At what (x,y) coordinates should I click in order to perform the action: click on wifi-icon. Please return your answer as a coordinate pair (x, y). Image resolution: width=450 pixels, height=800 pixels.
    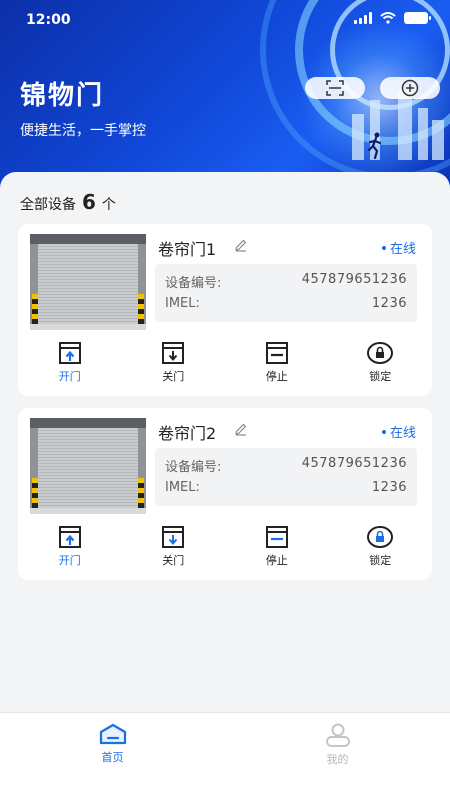
    Looking at the image, I should click on (388, 18).